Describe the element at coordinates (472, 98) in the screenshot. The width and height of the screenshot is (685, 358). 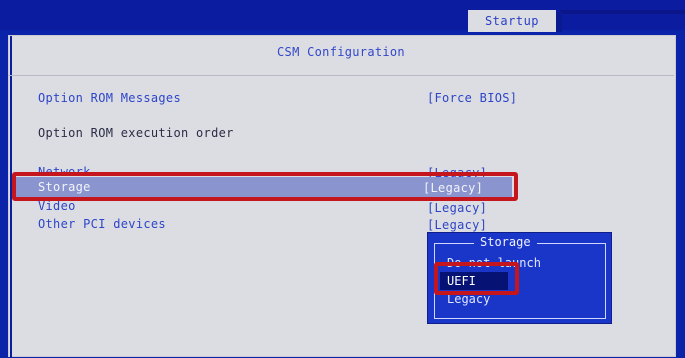
I see `option-rom-messages-value: [Force BIOS]` at that location.